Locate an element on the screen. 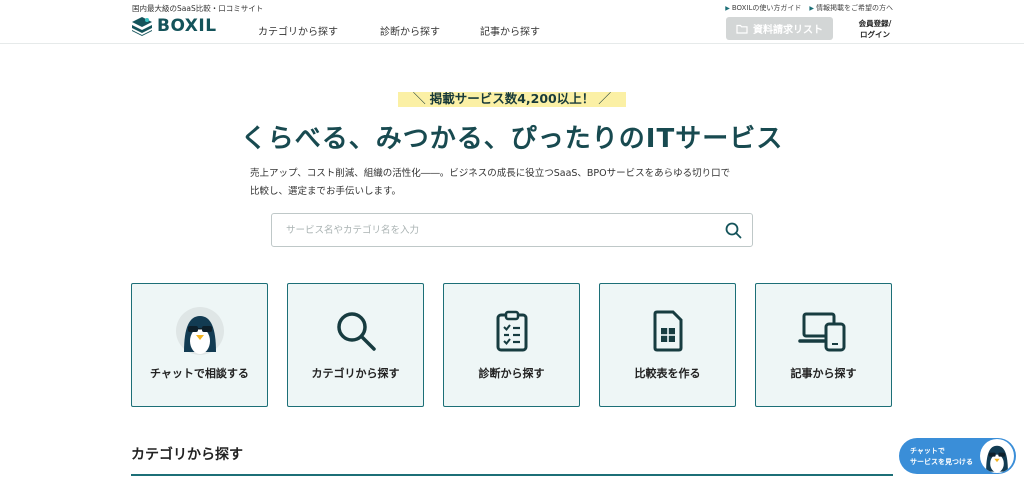 The image size is (1024, 484). card-label: カテゴリから探す is located at coordinates (355, 373).